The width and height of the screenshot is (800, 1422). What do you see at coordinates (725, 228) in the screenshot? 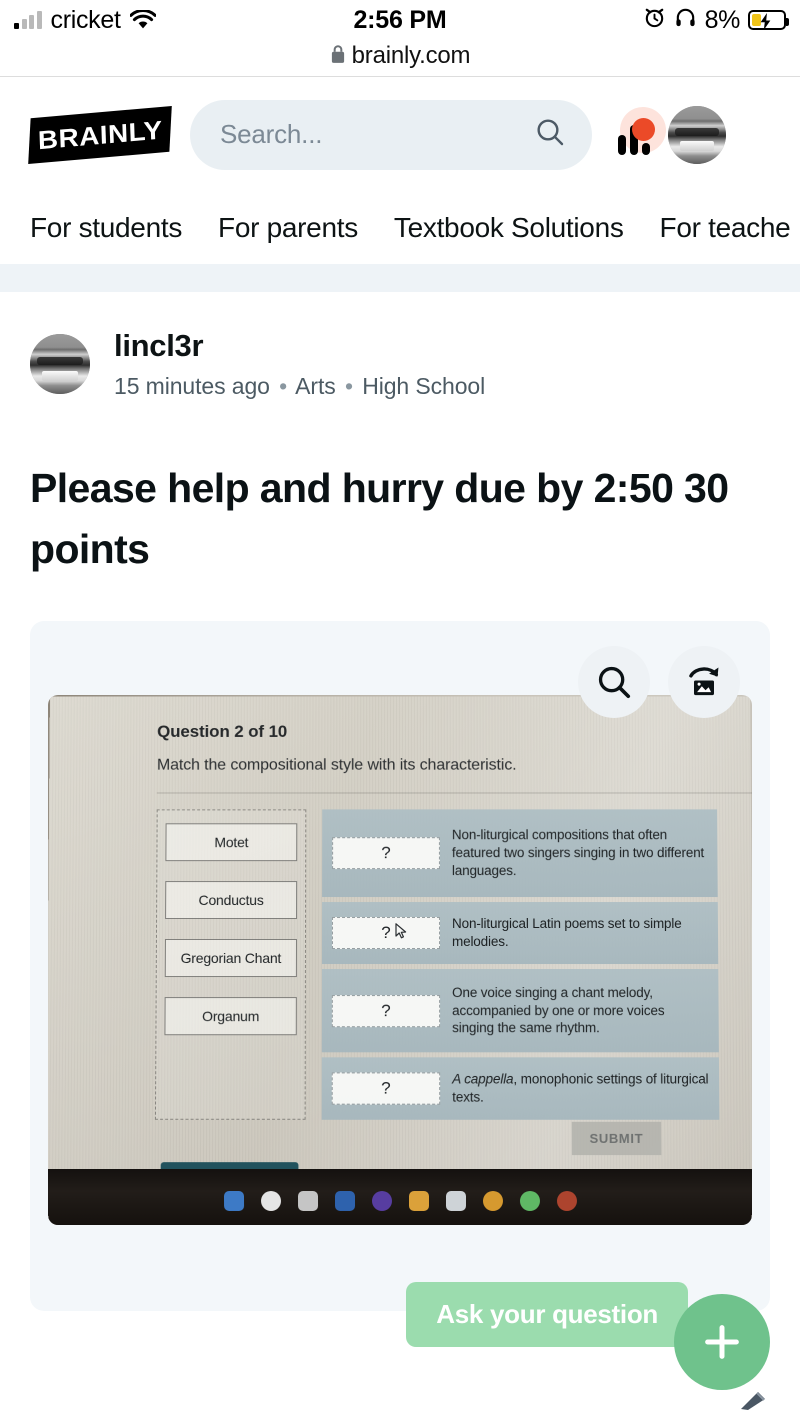
I see `nav-item-for-teachers: For teache` at bounding box center [725, 228].